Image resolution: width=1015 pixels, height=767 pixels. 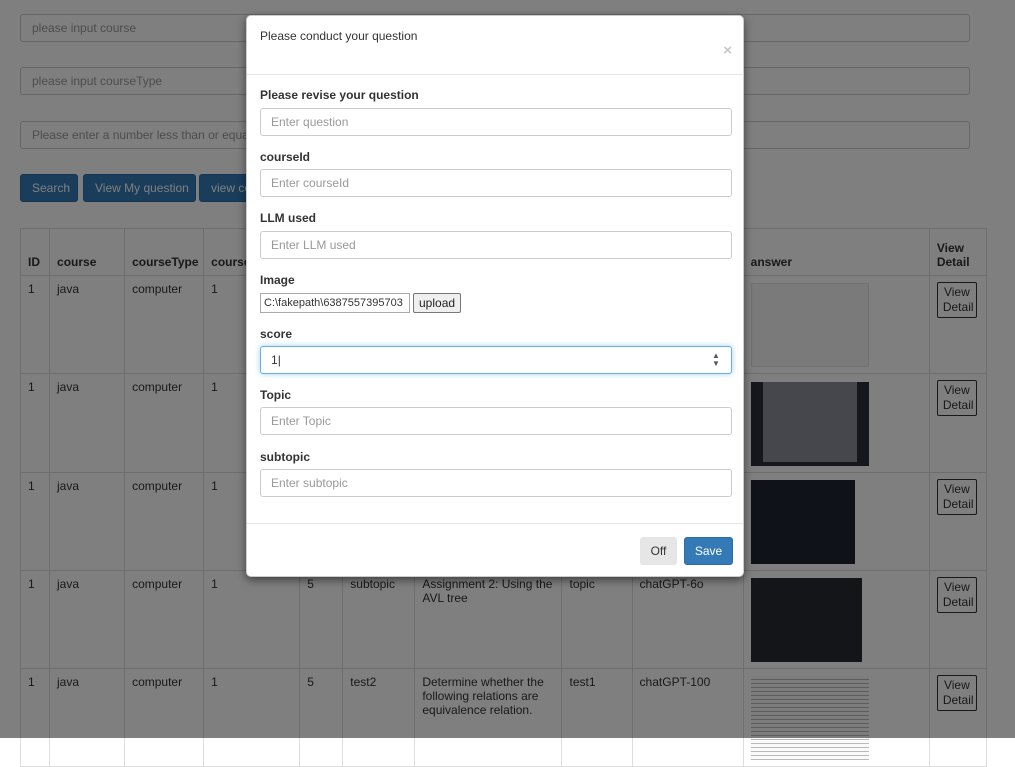 What do you see at coordinates (285, 157) in the screenshot?
I see `courseid-label: courseId` at bounding box center [285, 157].